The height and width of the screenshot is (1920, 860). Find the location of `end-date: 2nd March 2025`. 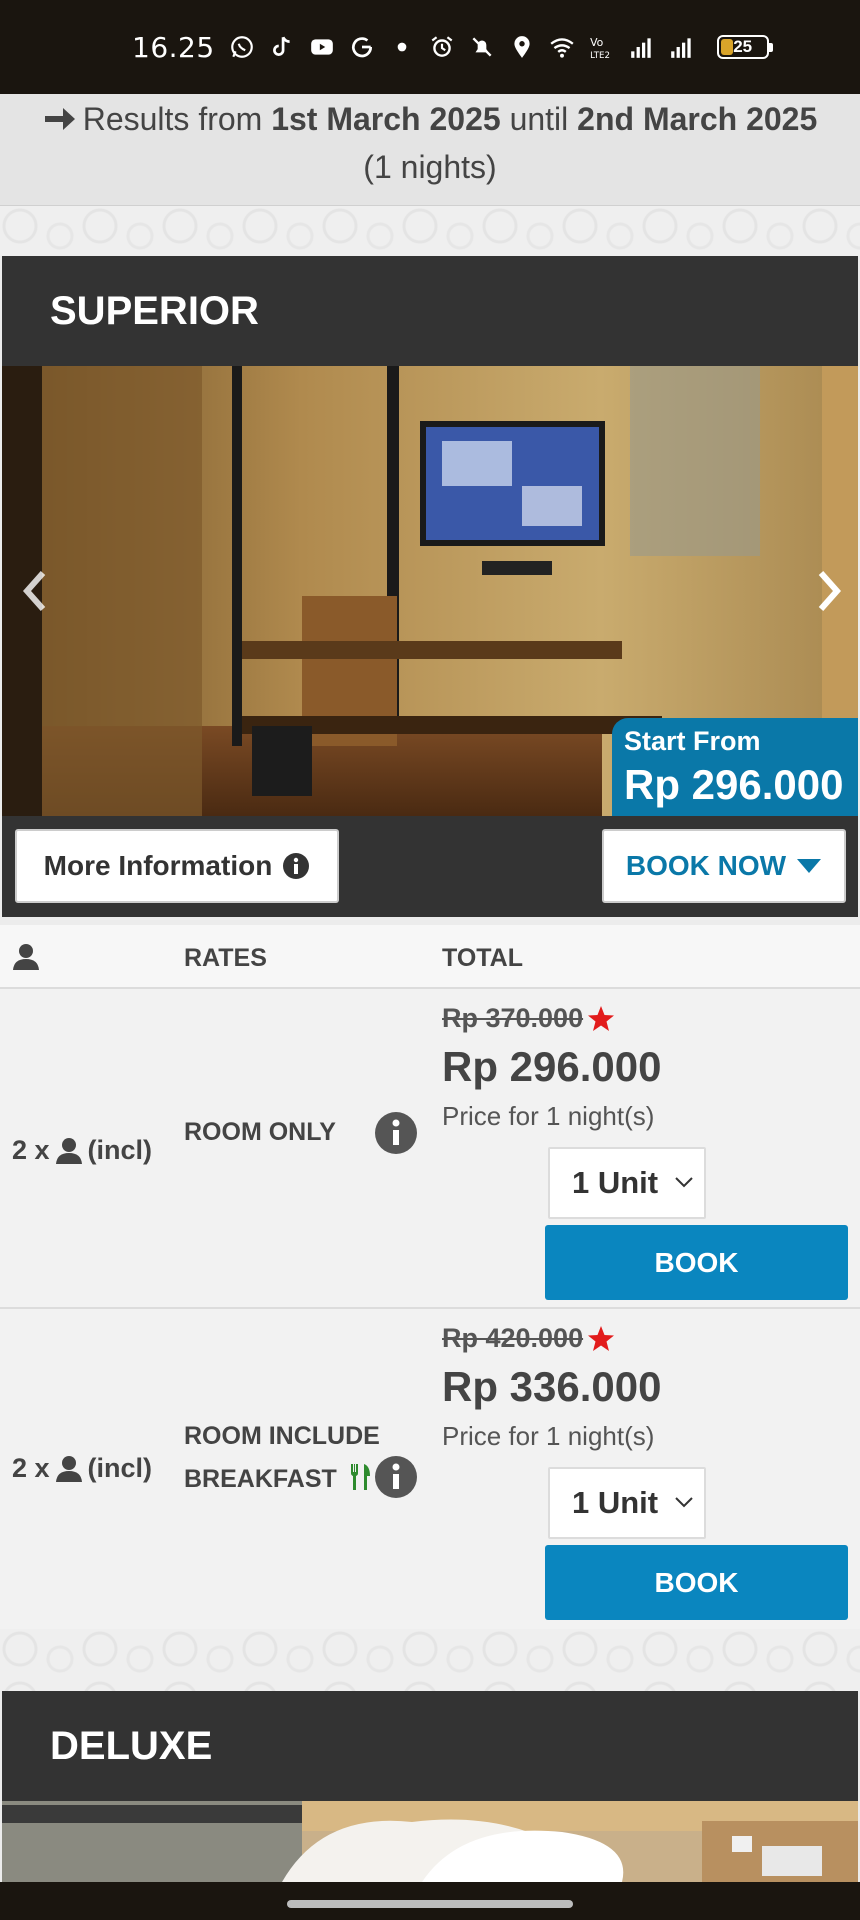

end-date: 2nd March 2025 is located at coordinates (697, 119).